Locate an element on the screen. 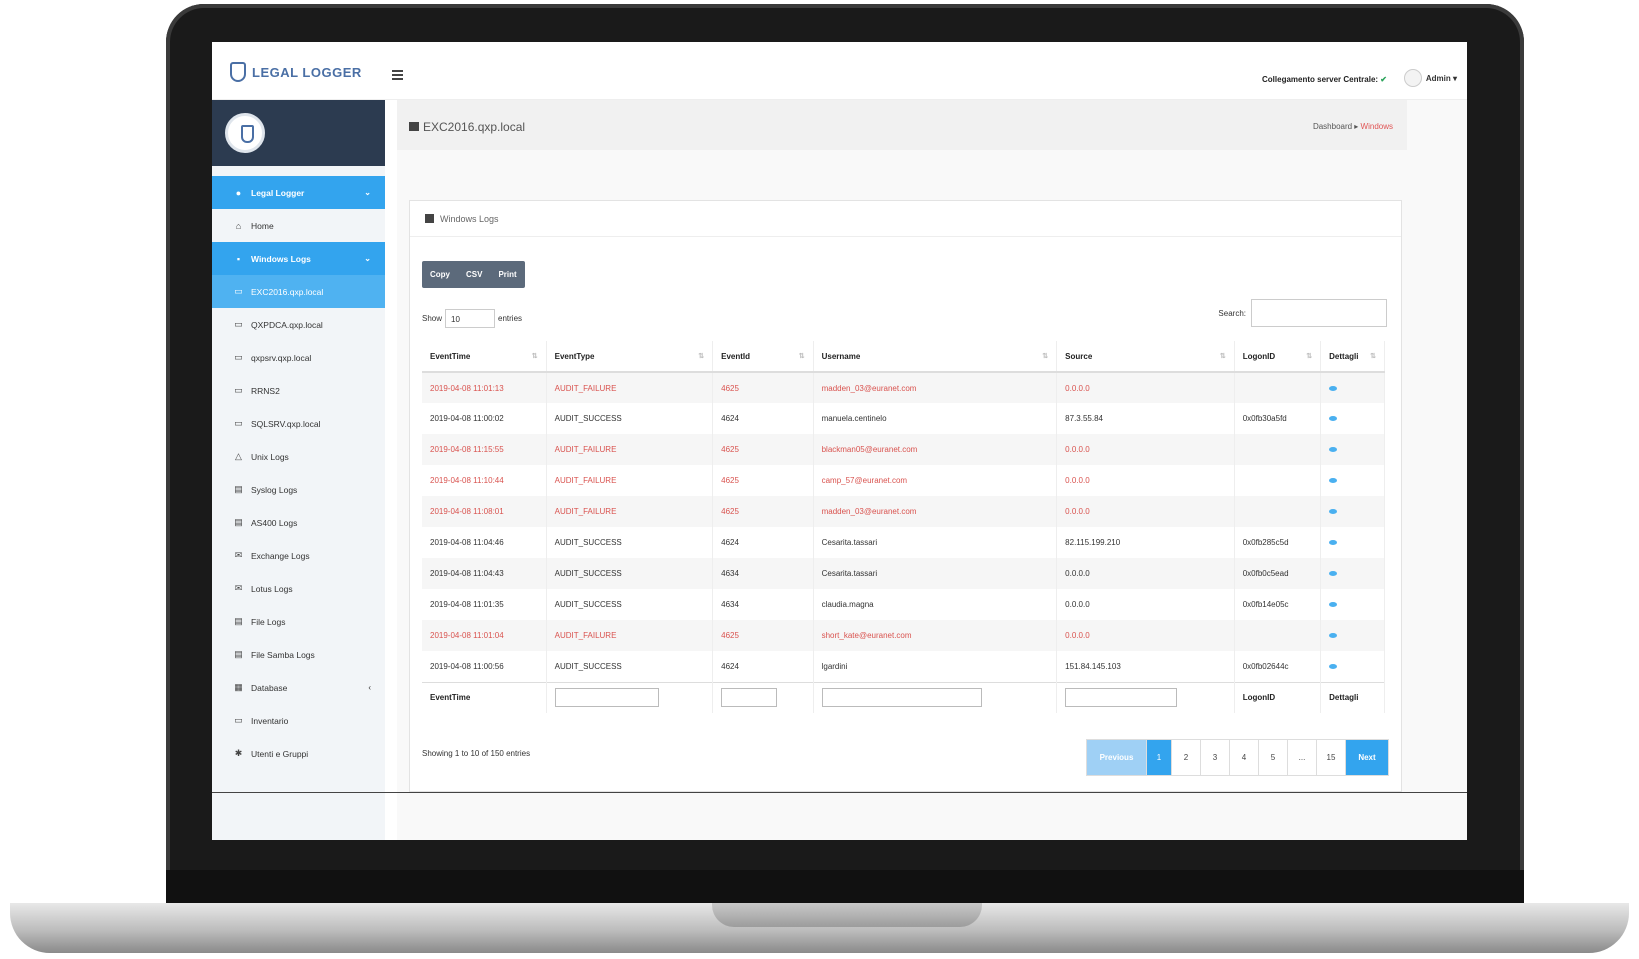  sidebar-item: ▤ File Logs is located at coordinates (298, 621).